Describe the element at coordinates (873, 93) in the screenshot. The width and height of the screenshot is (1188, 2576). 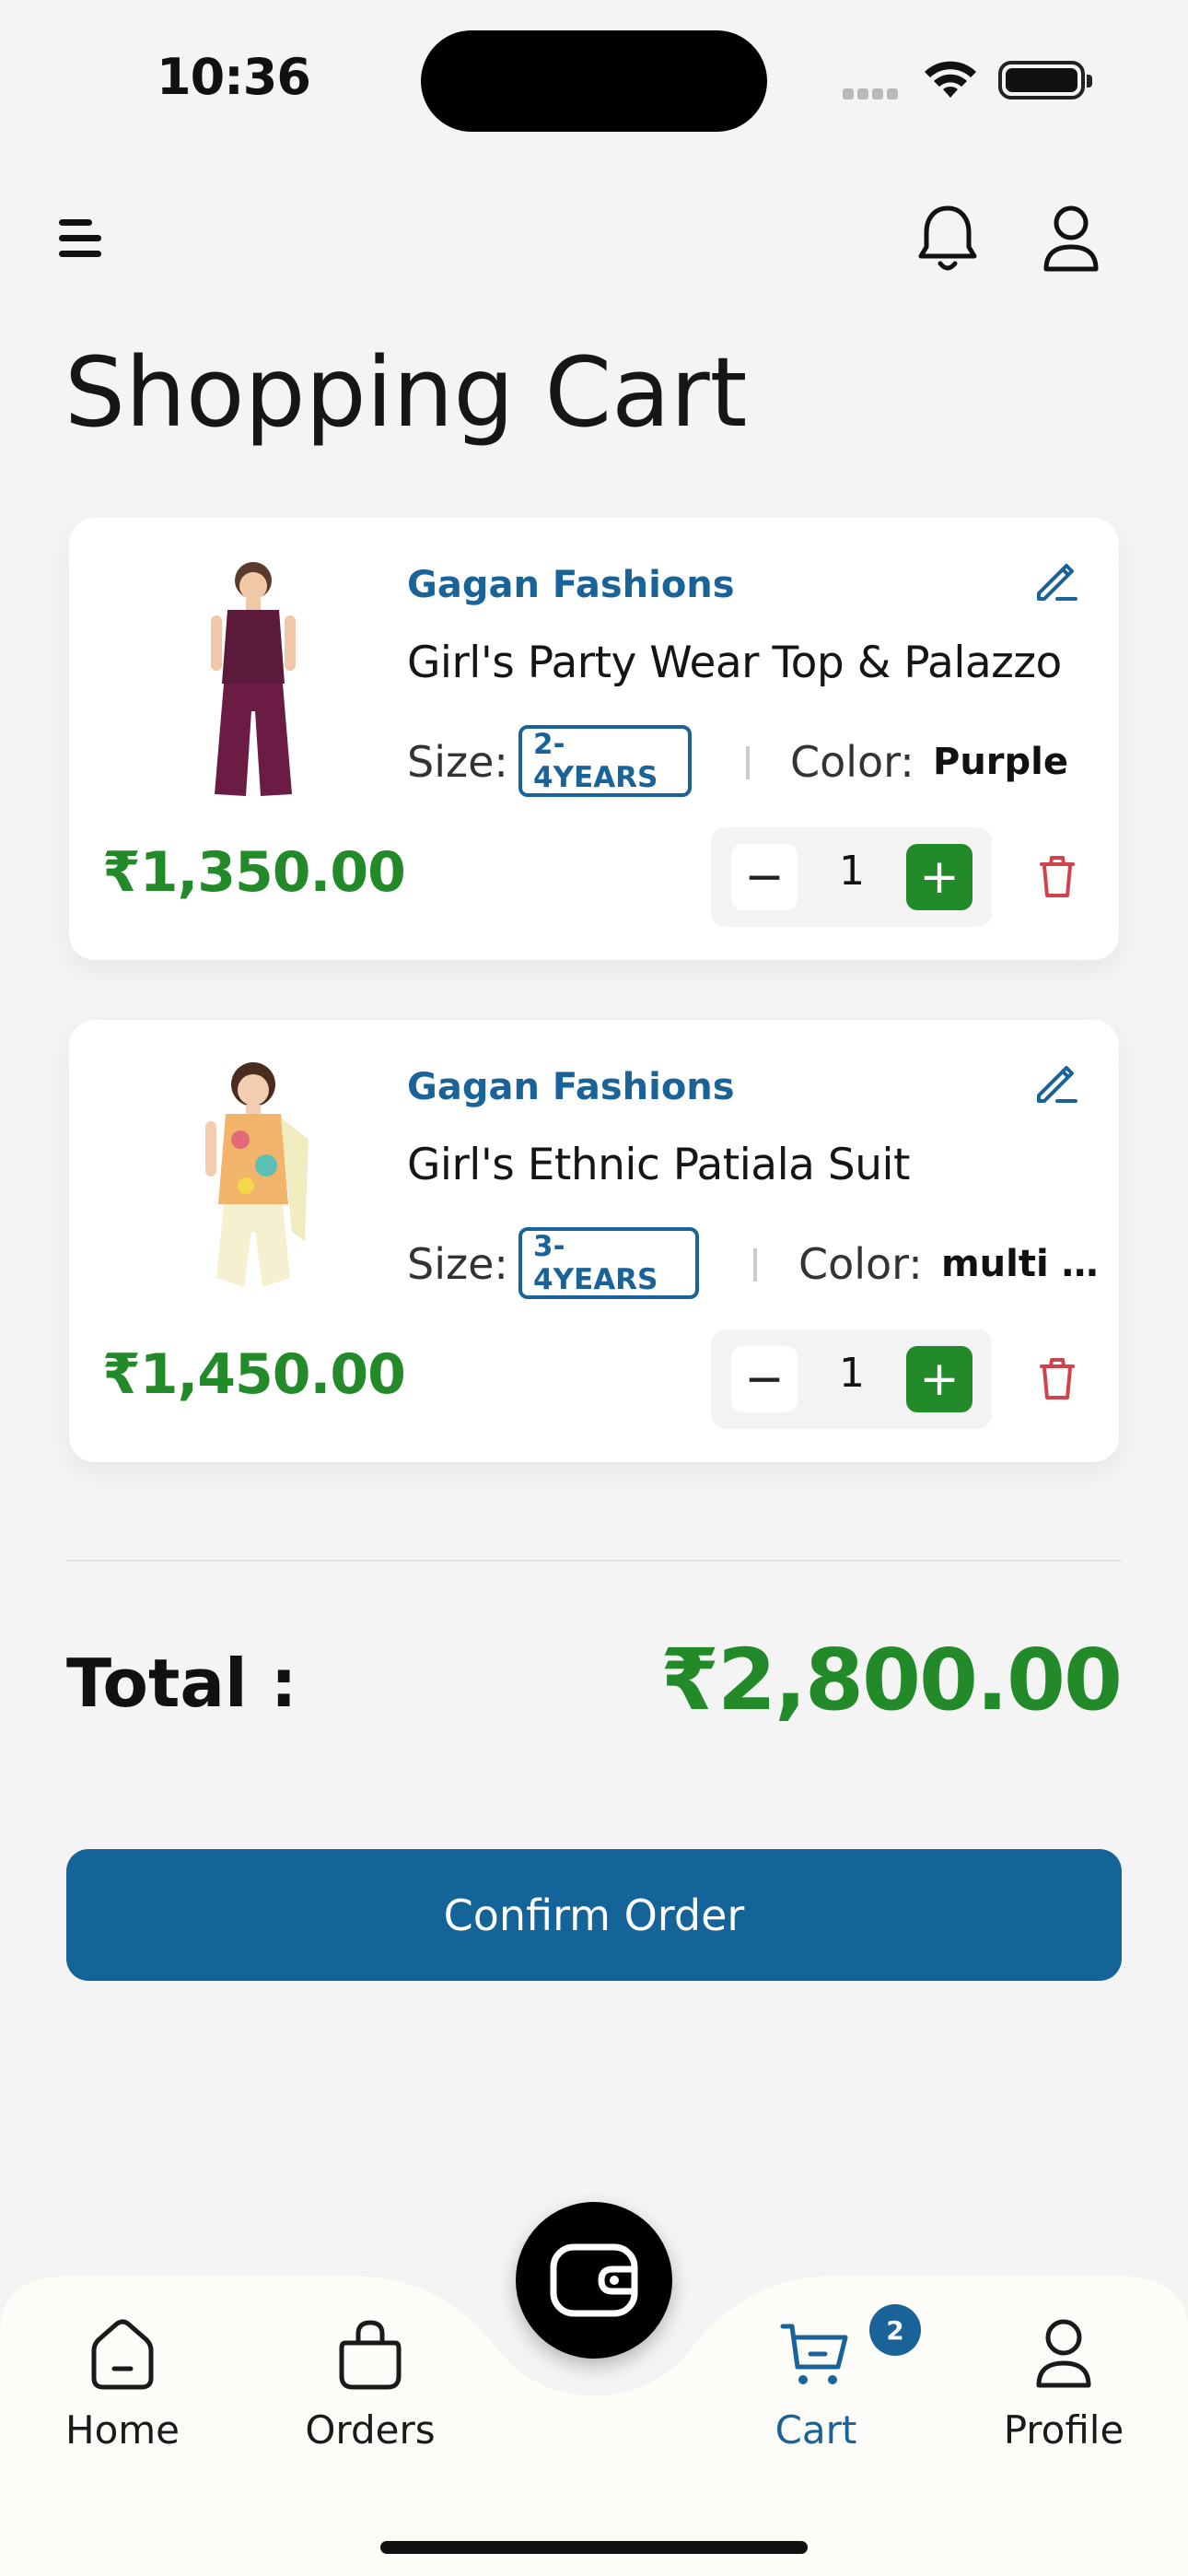
I see `signal-icon` at that location.